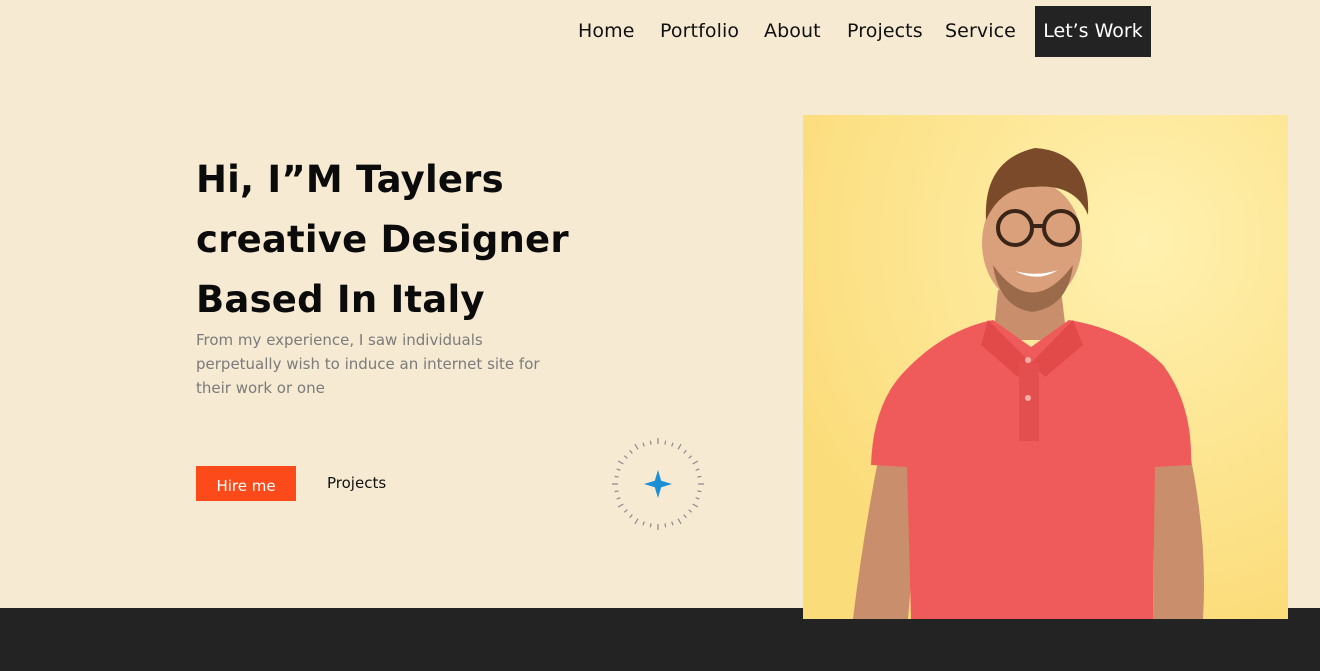 The height and width of the screenshot is (671, 1320). Describe the element at coordinates (792, 31) in the screenshot. I see `nav-about: About` at that location.